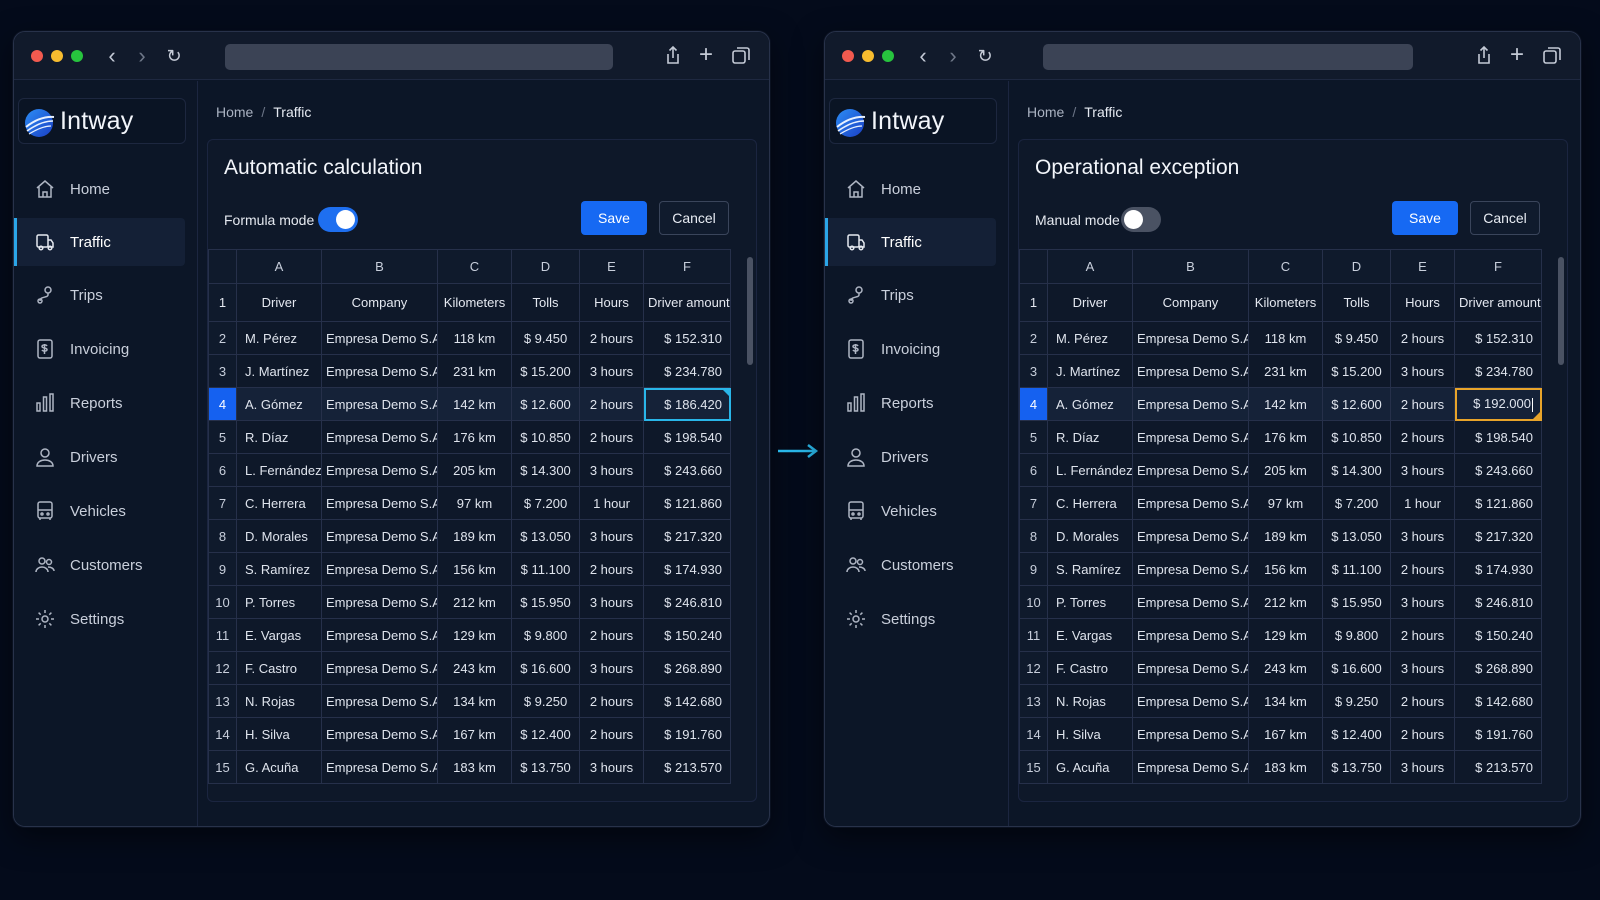 The height and width of the screenshot is (900, 1600). Describe the element at coordinates (750, 311) in the screenshot. I see `vertical-scrollbar` at that location.